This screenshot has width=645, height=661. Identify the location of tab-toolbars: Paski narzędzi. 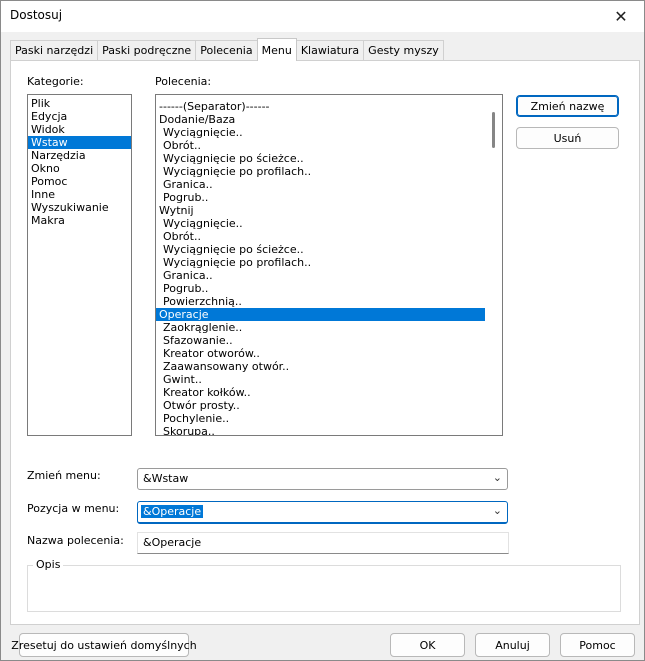
(54, 50).